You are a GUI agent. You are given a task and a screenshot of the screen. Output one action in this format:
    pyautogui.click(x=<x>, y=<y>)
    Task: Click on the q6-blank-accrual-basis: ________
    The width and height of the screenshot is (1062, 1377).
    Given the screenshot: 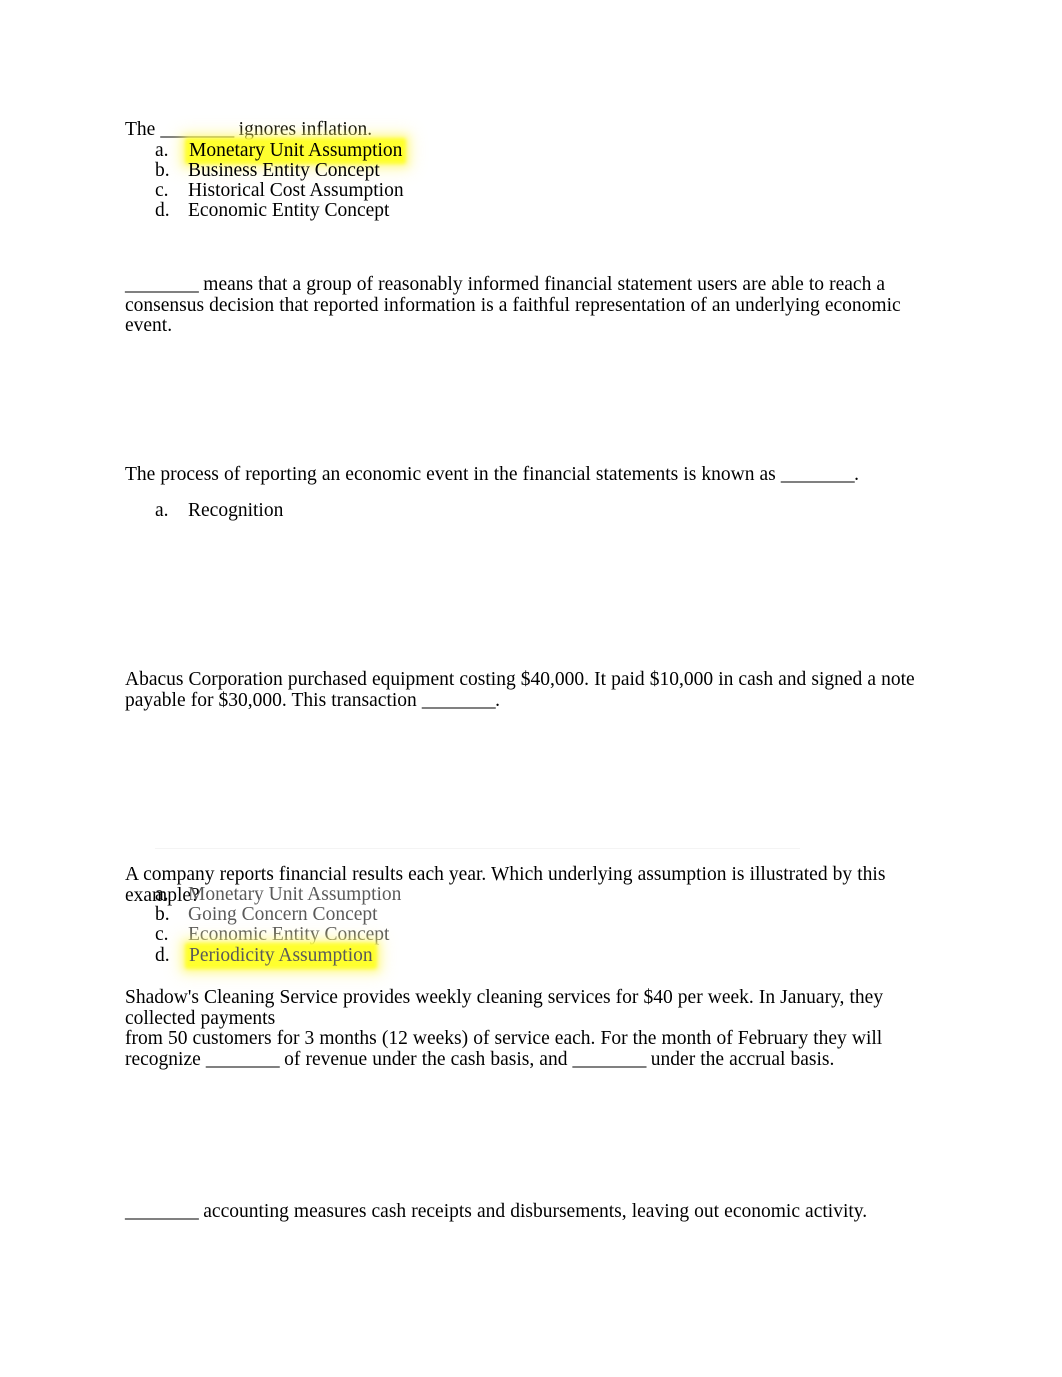 What is the action you would take?
    pyautogui.click(x=609, y=1059)
    